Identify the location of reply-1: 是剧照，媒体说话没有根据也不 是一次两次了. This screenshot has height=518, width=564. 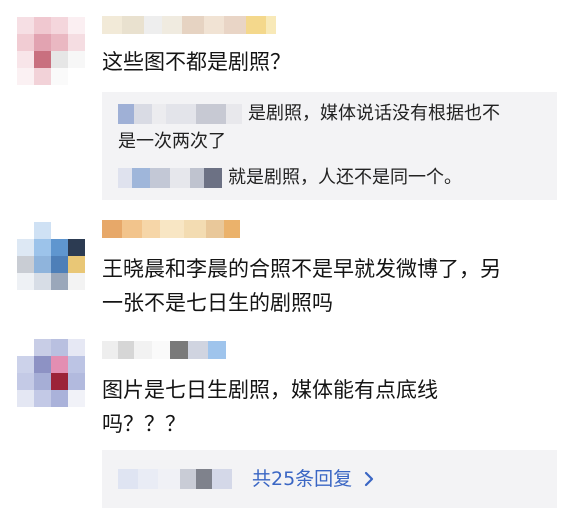
(332, 128).